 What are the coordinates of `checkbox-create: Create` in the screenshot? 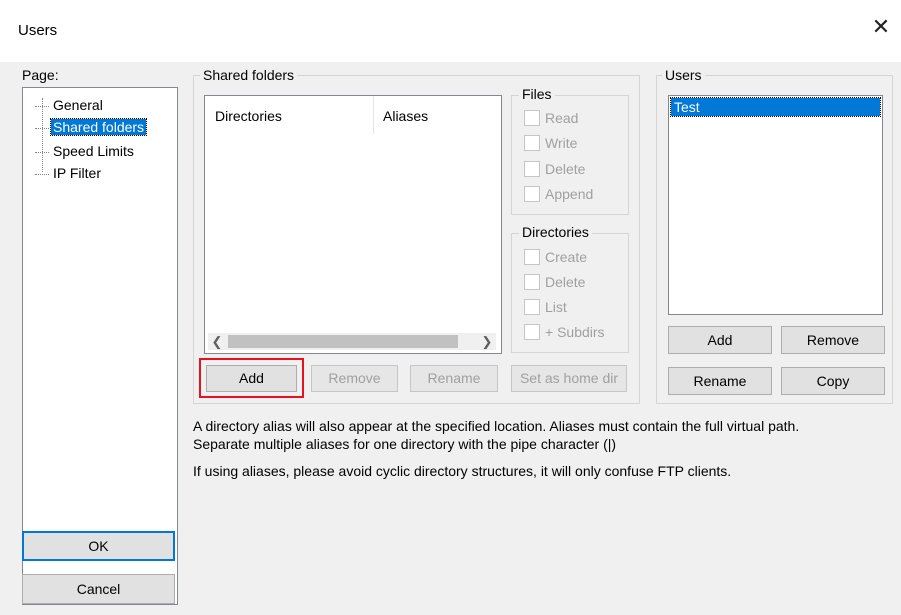 It's located at (555, 257).